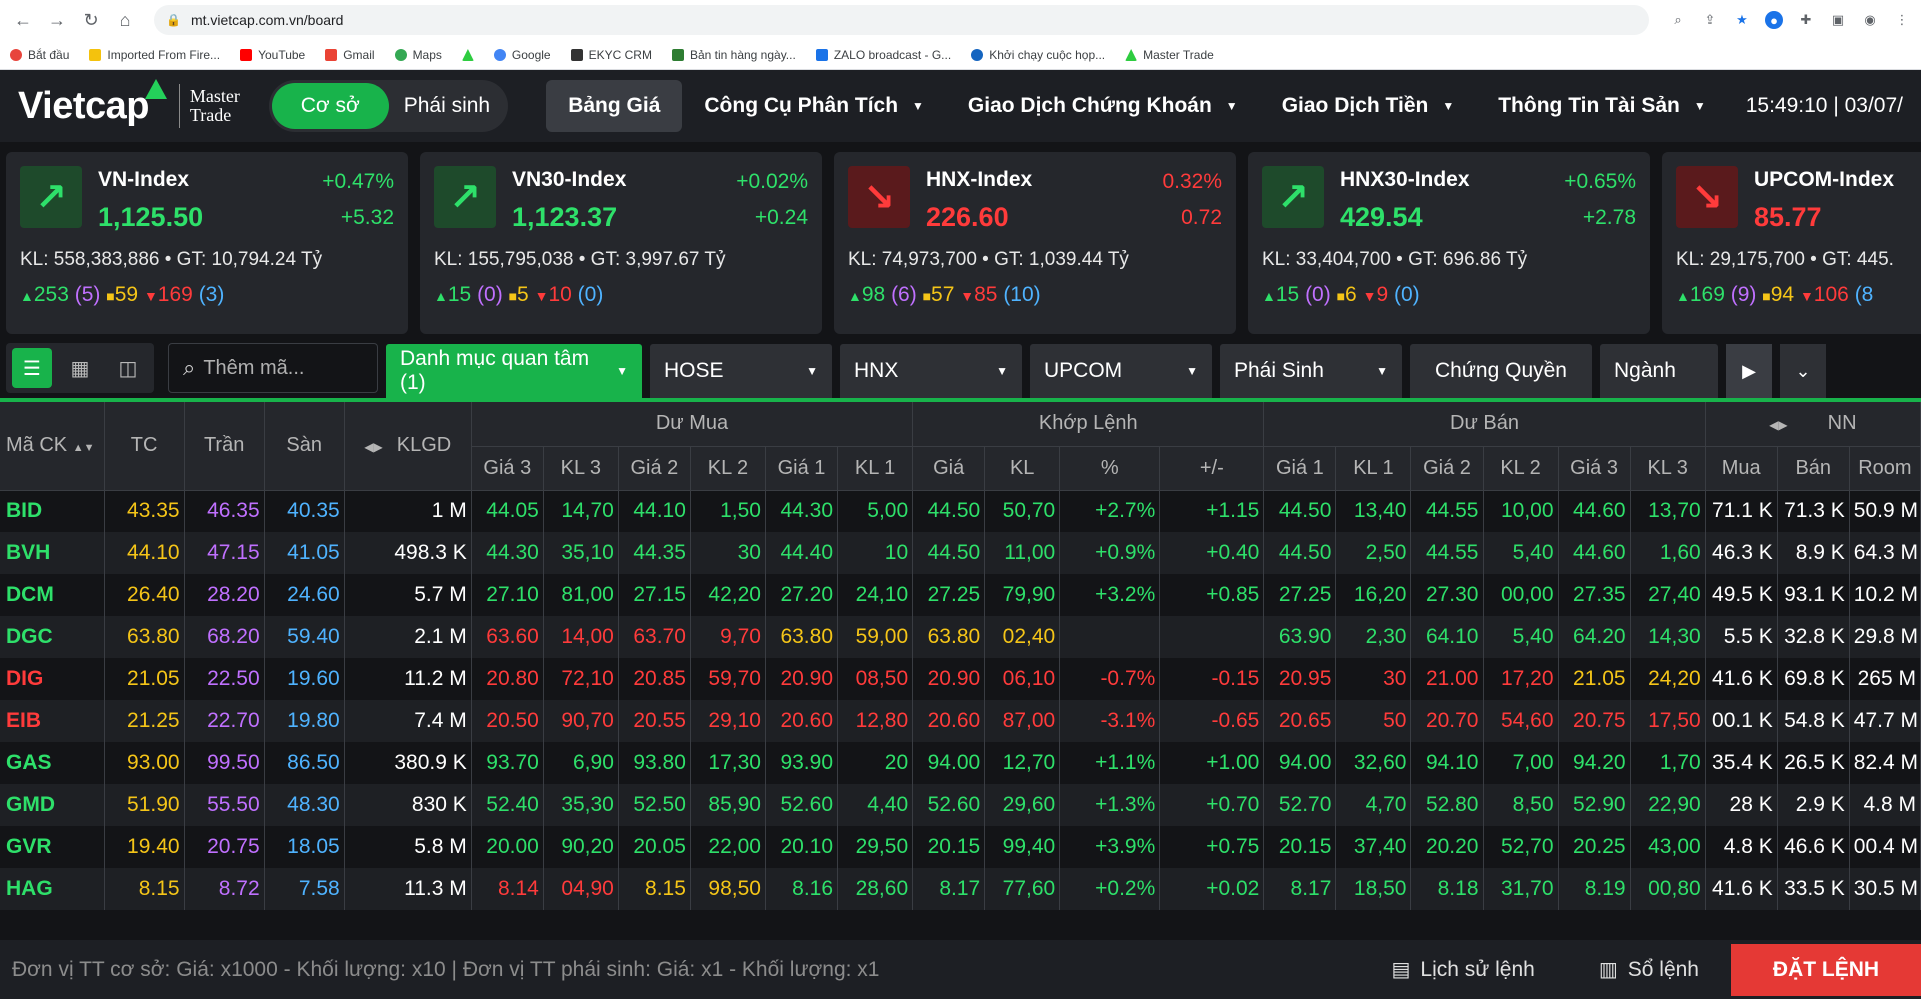  Describe the element at coordinates (1710, 20) in the screenshot. I see `share-icon: ⇪` at that location.